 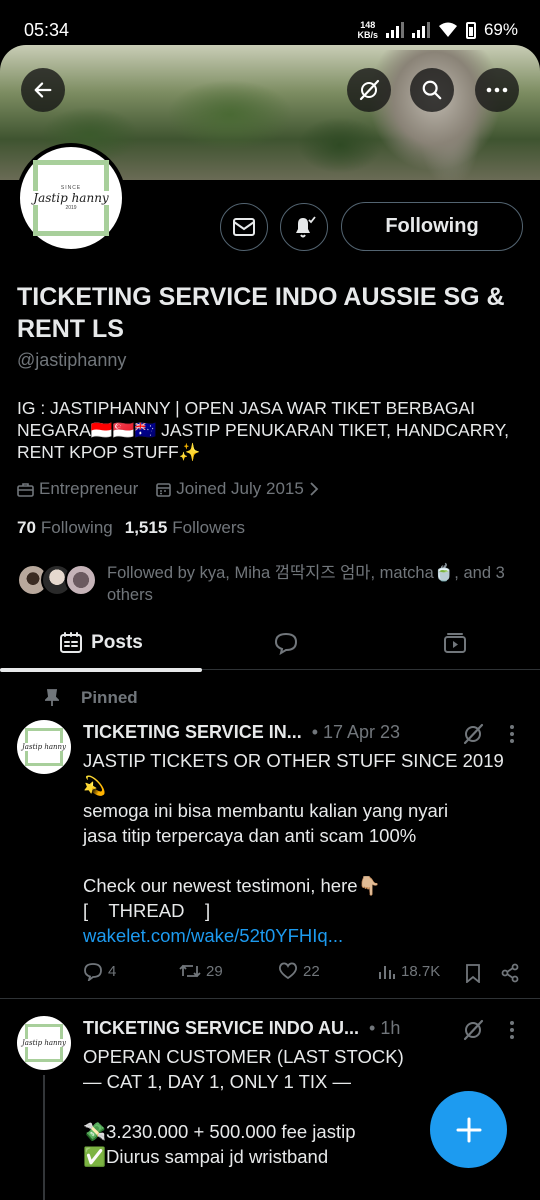 I want to click on wifi-icon, so click(x=447, y=29).